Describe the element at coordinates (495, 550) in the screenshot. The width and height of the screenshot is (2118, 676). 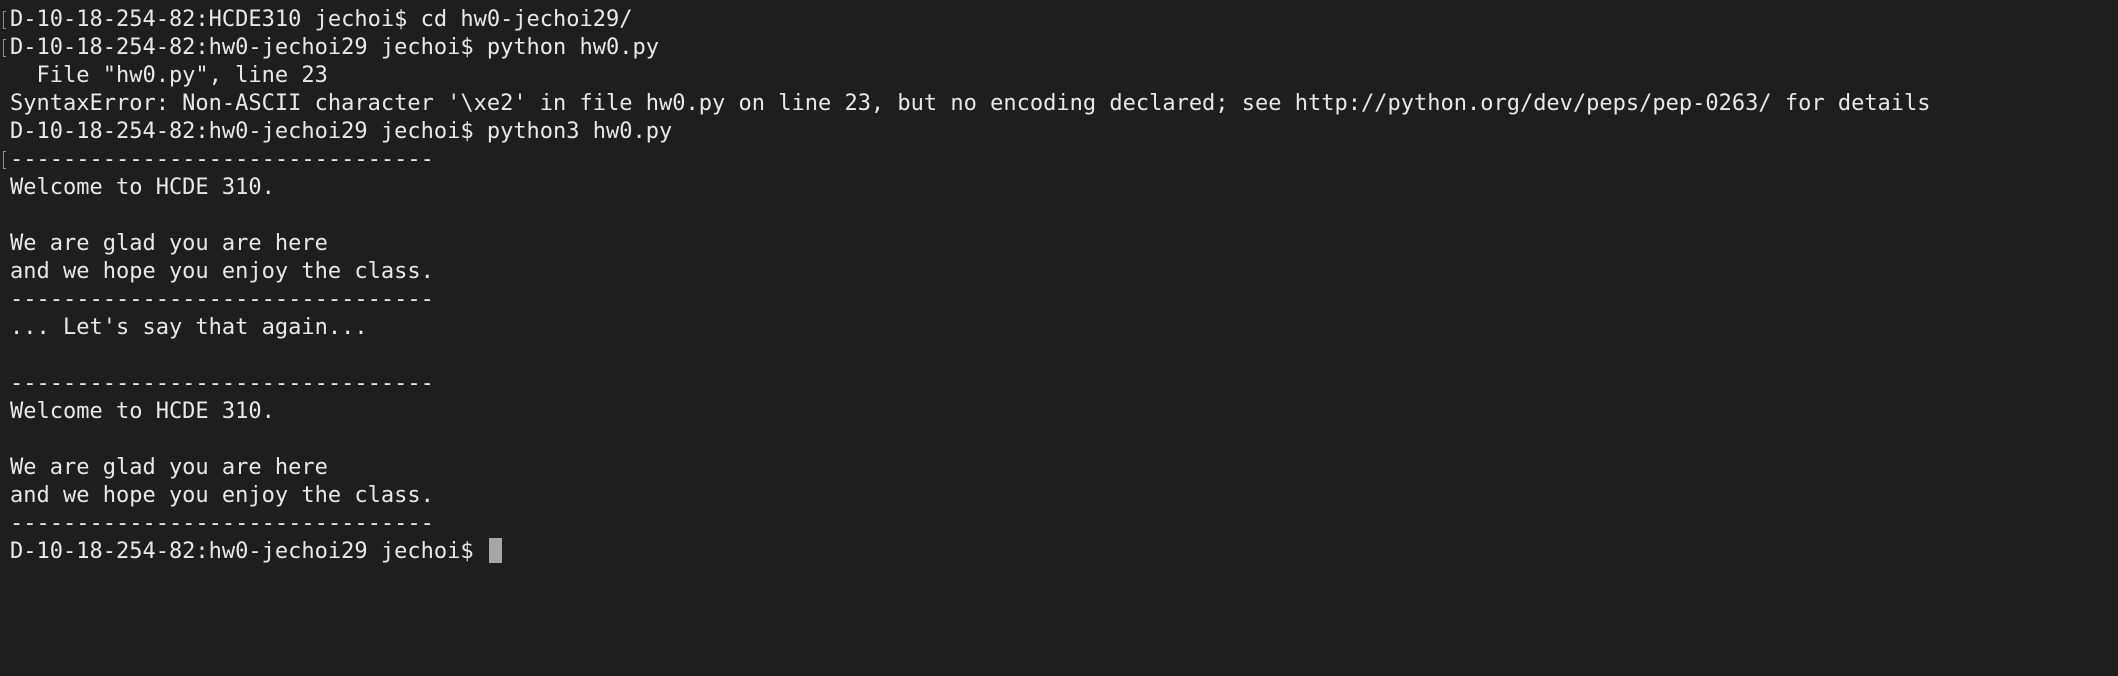
I see `text-cursor` at that location.